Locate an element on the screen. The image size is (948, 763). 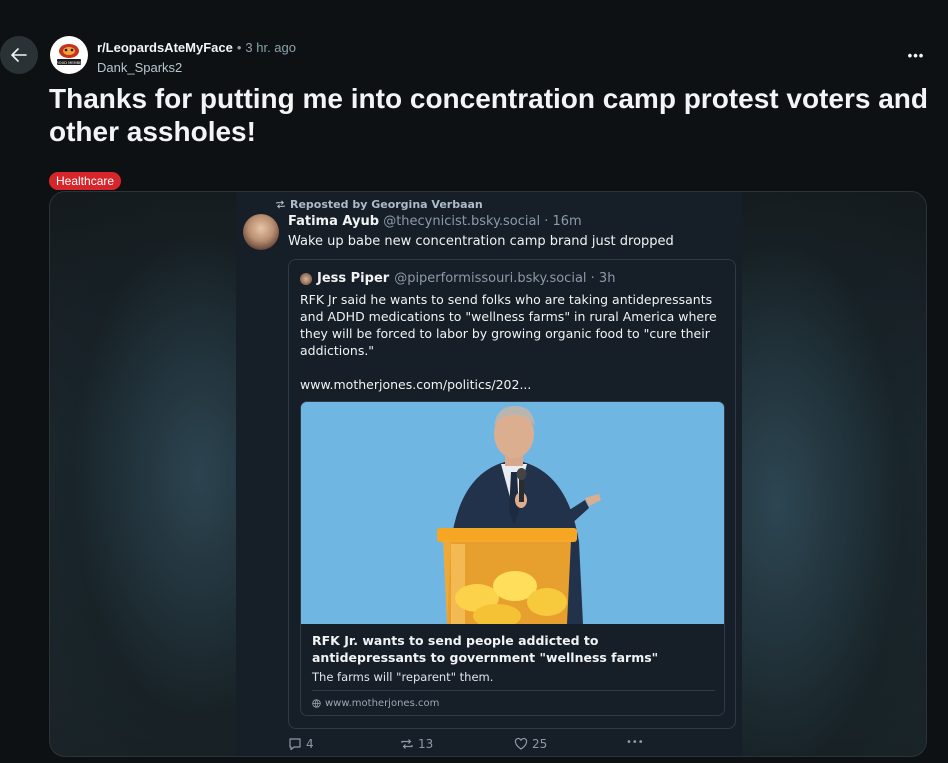
author-name: Fatima Ayub is located at coordinates (334, 221).